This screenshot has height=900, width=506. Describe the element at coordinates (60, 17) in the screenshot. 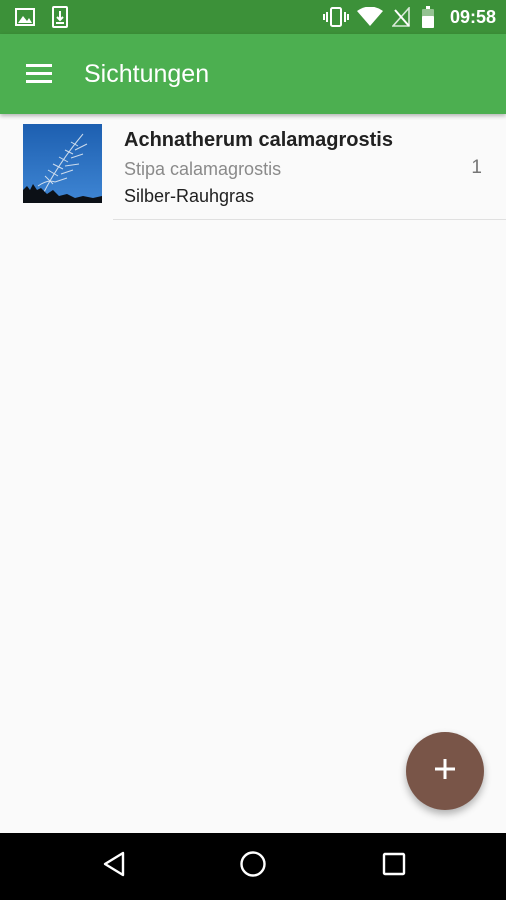

I see `download-icon` at that location.